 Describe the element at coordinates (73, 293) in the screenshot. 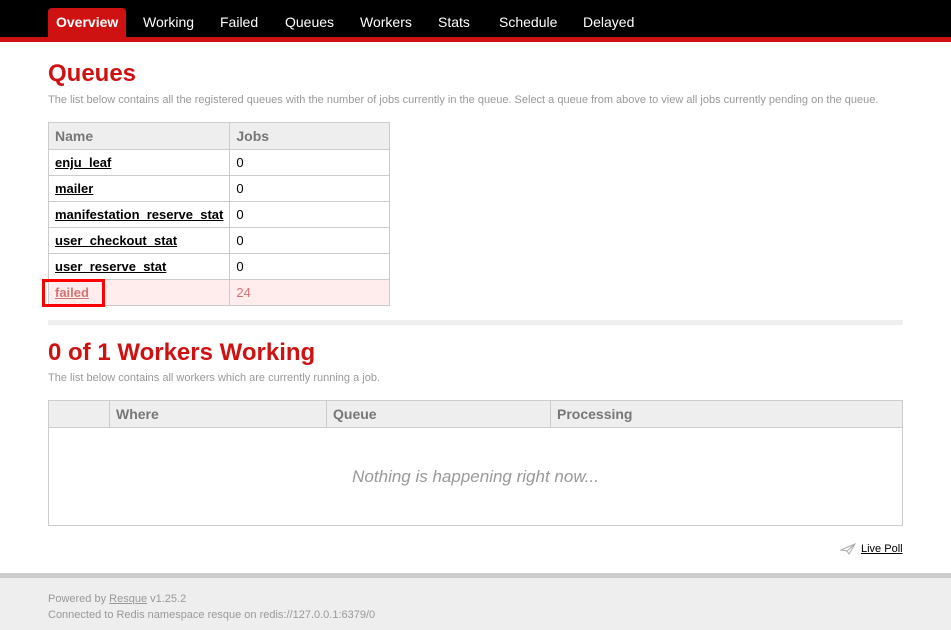

I see `highlight-box` at that location.